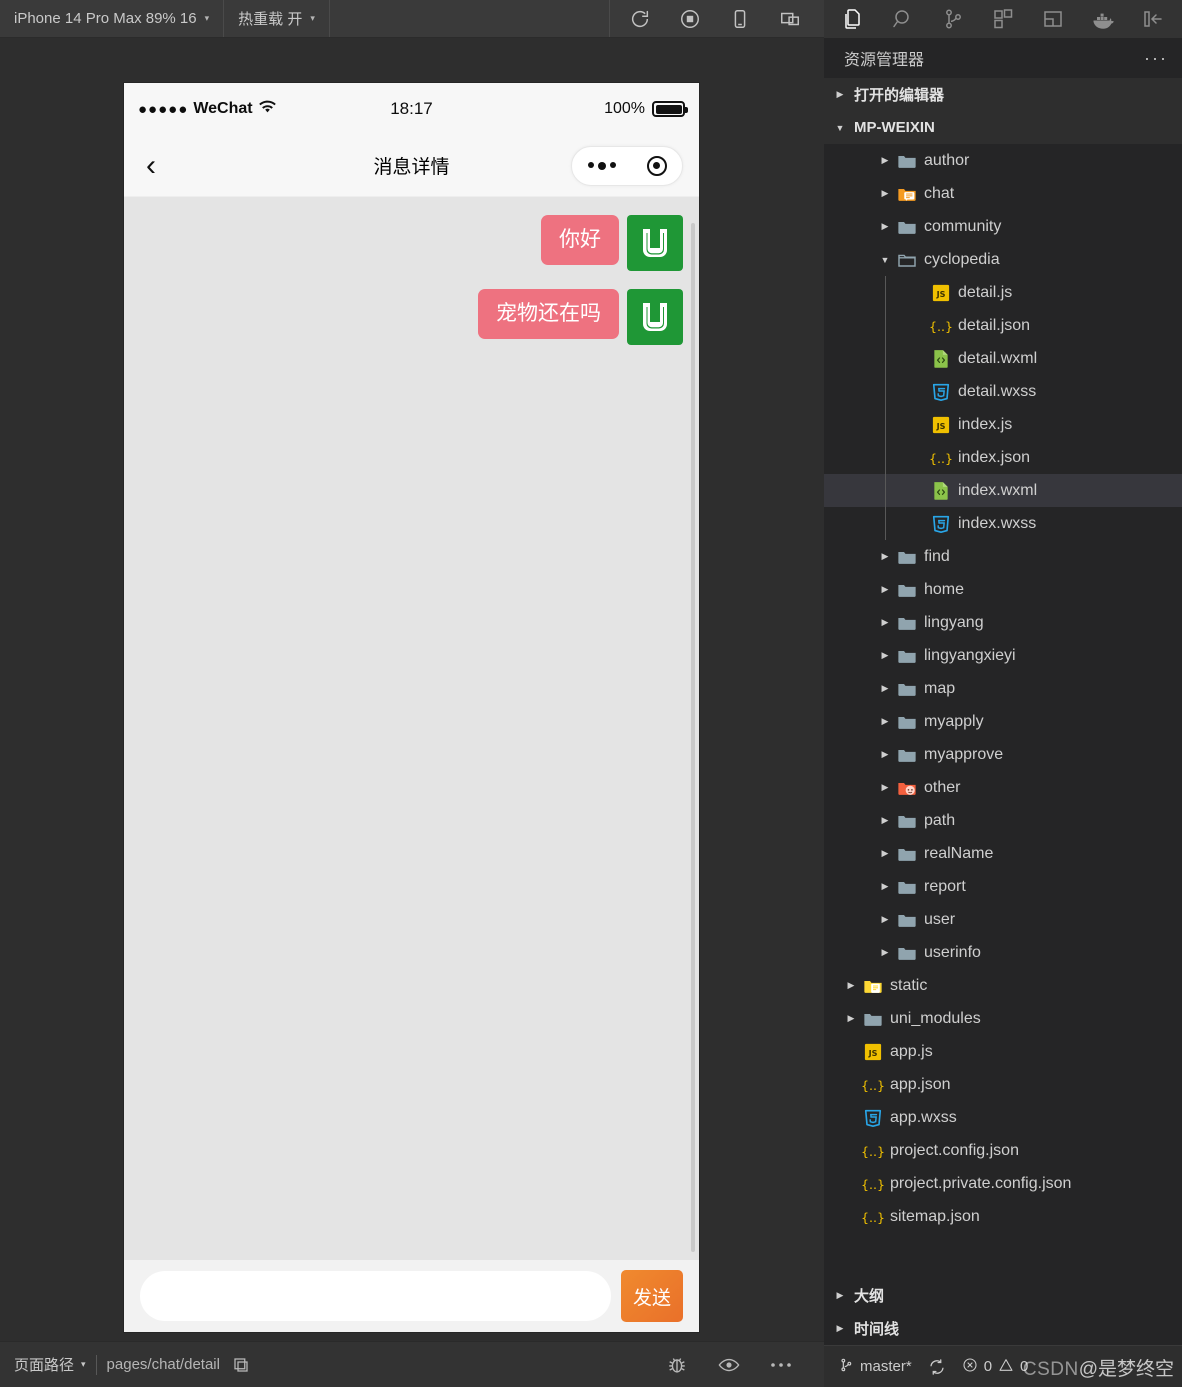 The width and height of the screenshot is (1182, 1387). I want to click on close-target-icon, so click(656, 165).